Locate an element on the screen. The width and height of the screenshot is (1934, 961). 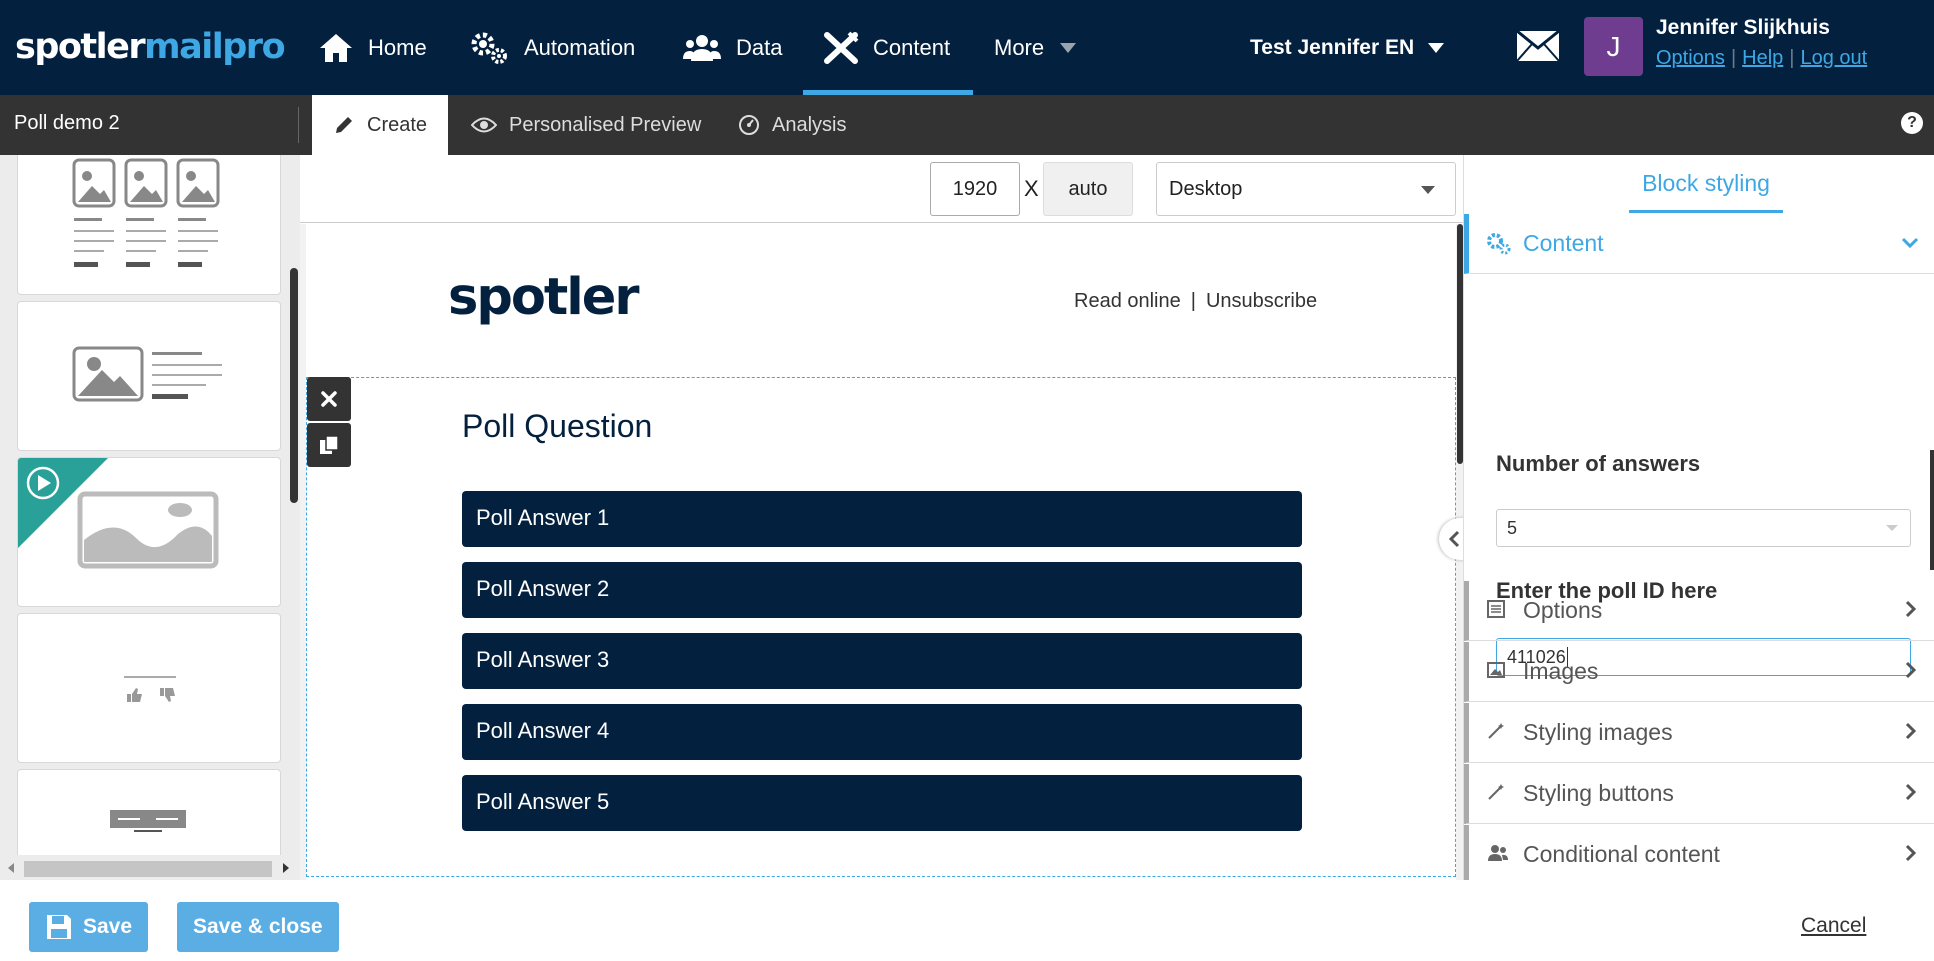
section-styling-images: Styling images is located at coordinates (1699, 733).